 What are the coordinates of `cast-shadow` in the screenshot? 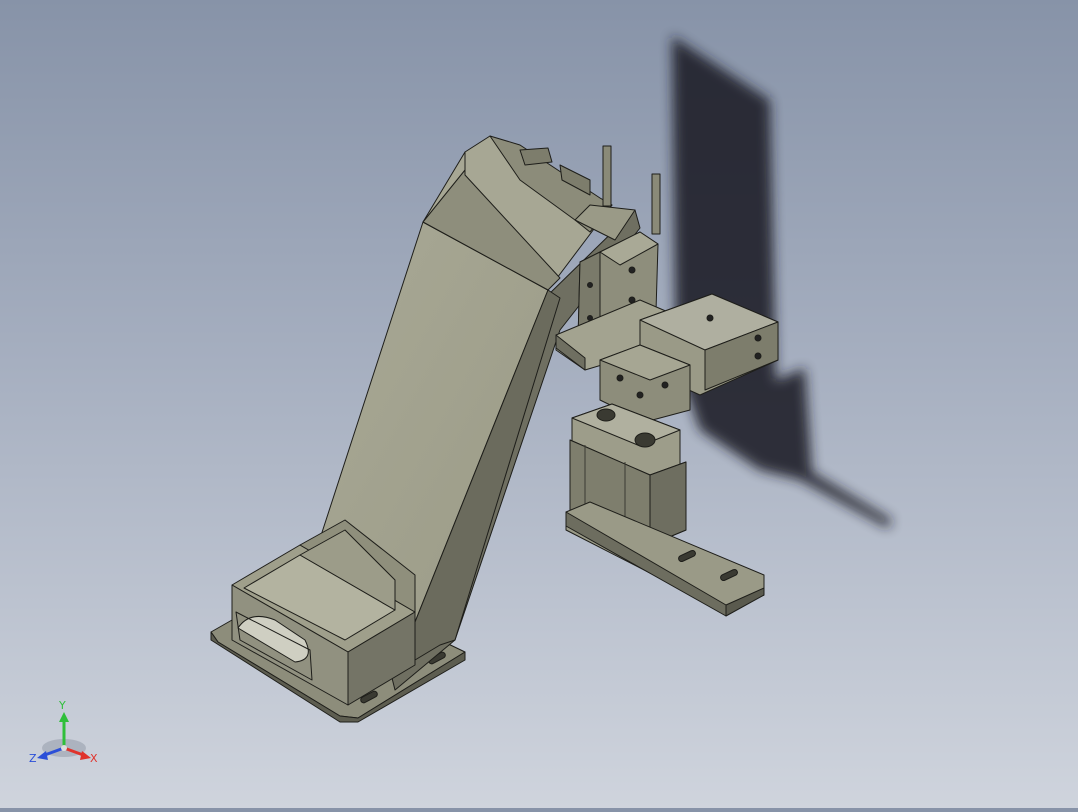 It's located at (782, 282).